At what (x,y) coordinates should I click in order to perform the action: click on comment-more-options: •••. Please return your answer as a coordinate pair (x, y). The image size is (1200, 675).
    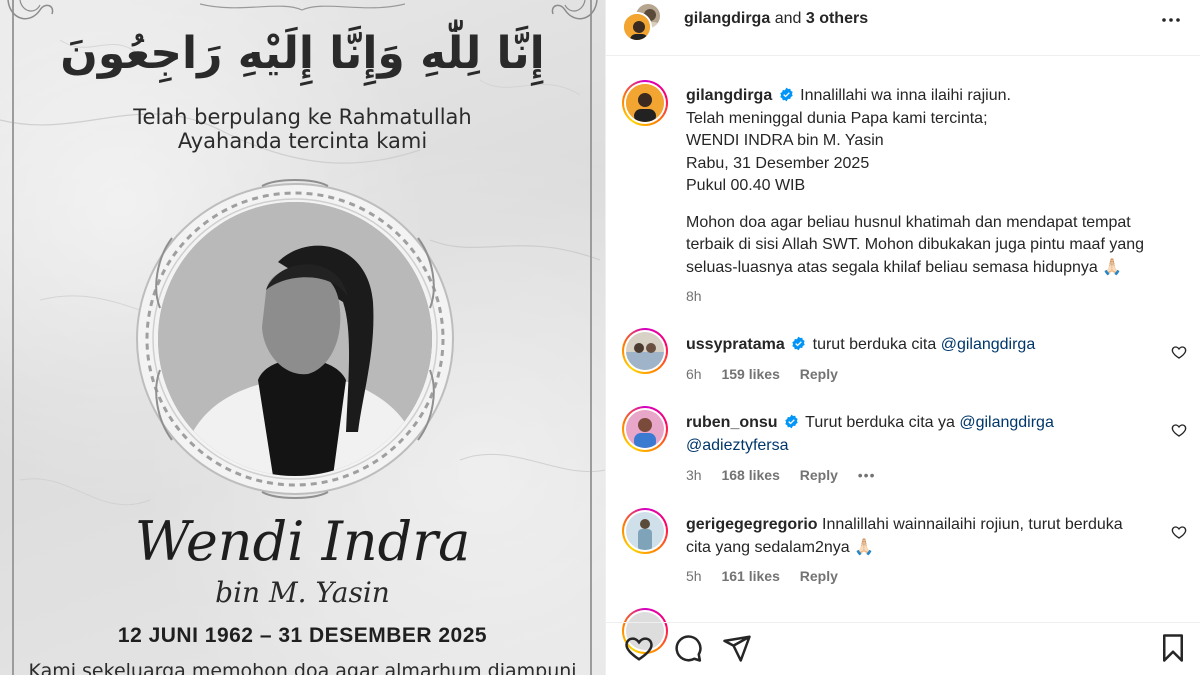
    Looking at the image, I should click on (867, 475).